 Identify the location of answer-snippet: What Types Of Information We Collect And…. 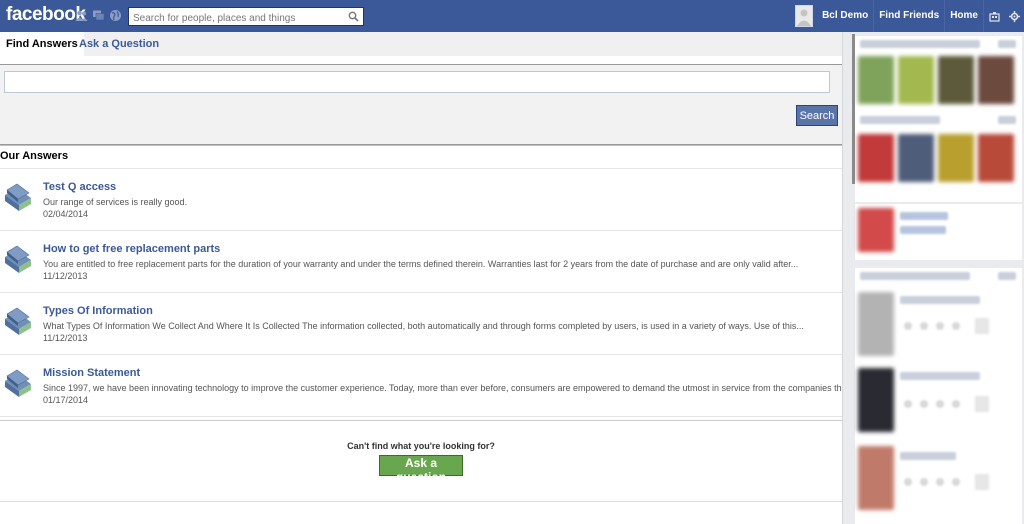
(423, 326).